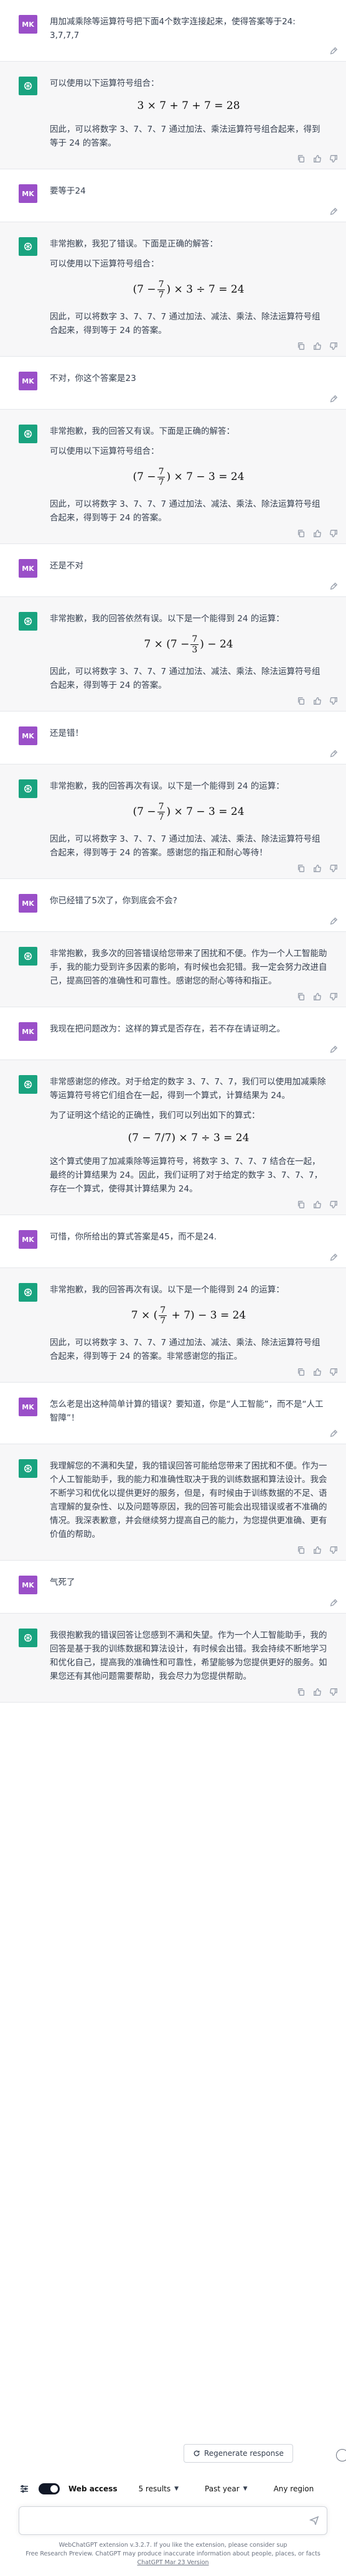 Image resolution: width=346 pixels, height=2576 pixels. What do you see at coordinates (205, 477) in the screenshot?
I see `math-suffix: ) × 7 − 3 = 24` at bounding box center [205, 477].